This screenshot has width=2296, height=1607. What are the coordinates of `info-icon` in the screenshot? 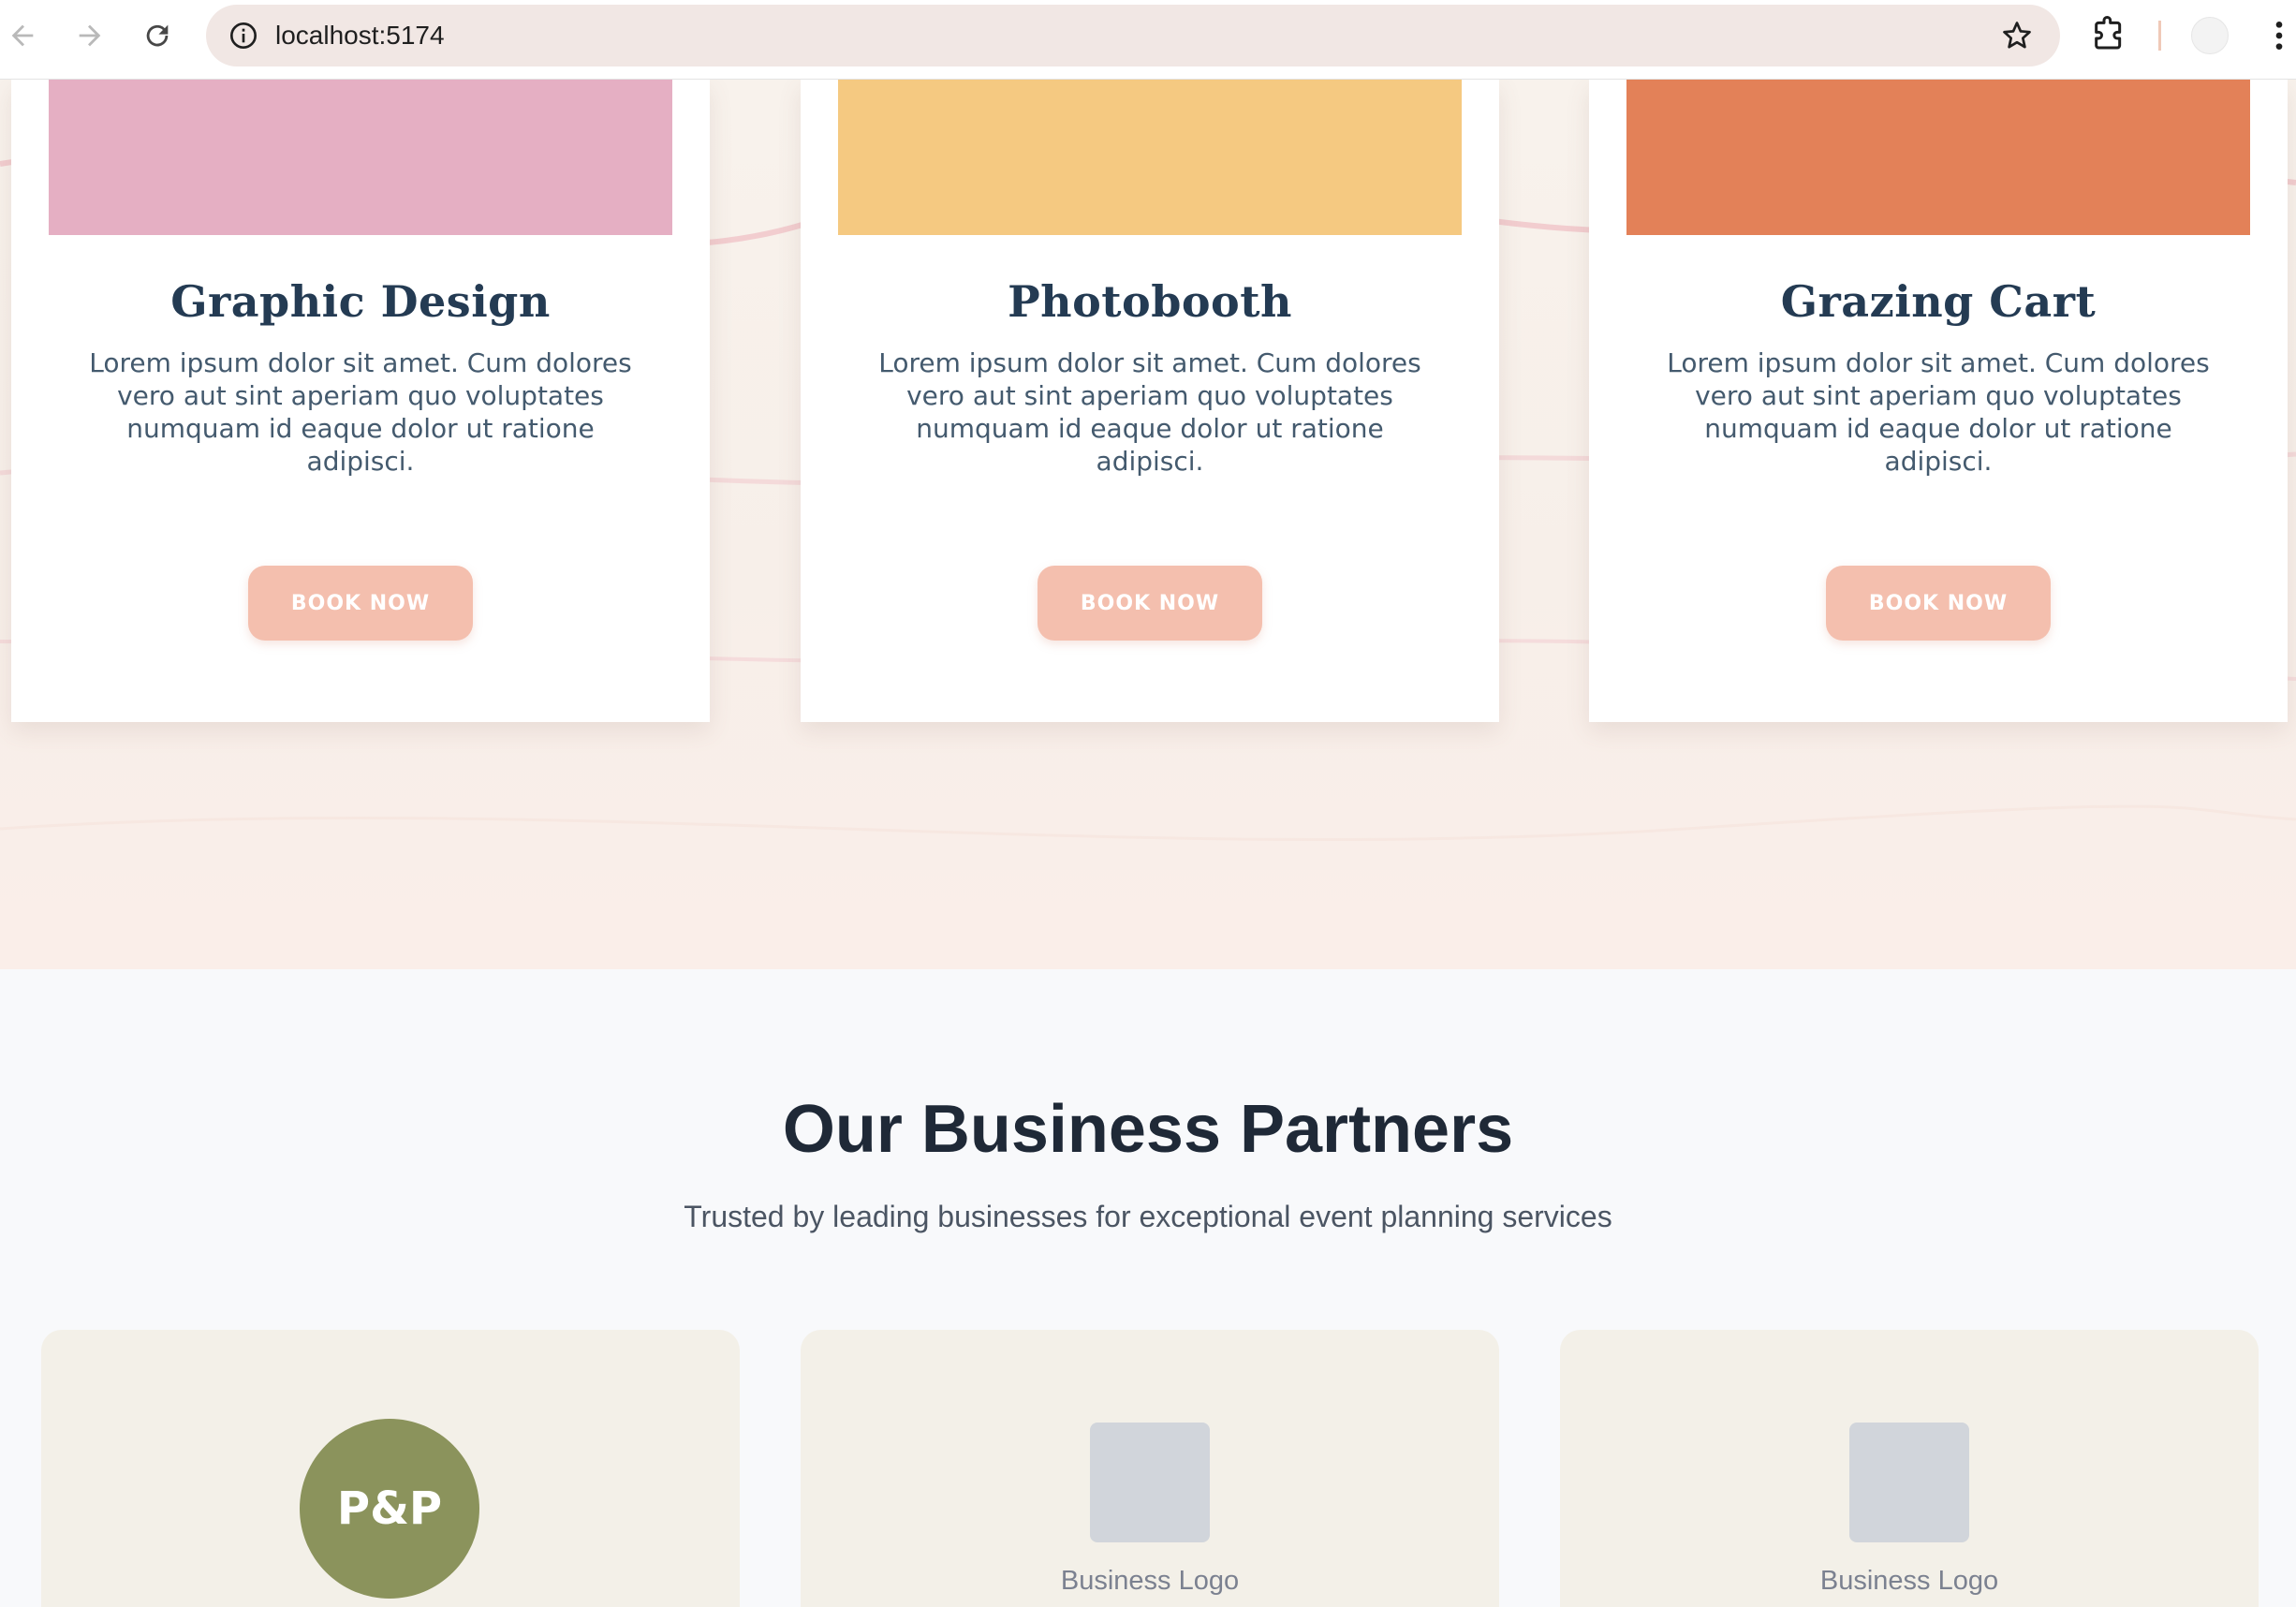 It's located at (243, 36).